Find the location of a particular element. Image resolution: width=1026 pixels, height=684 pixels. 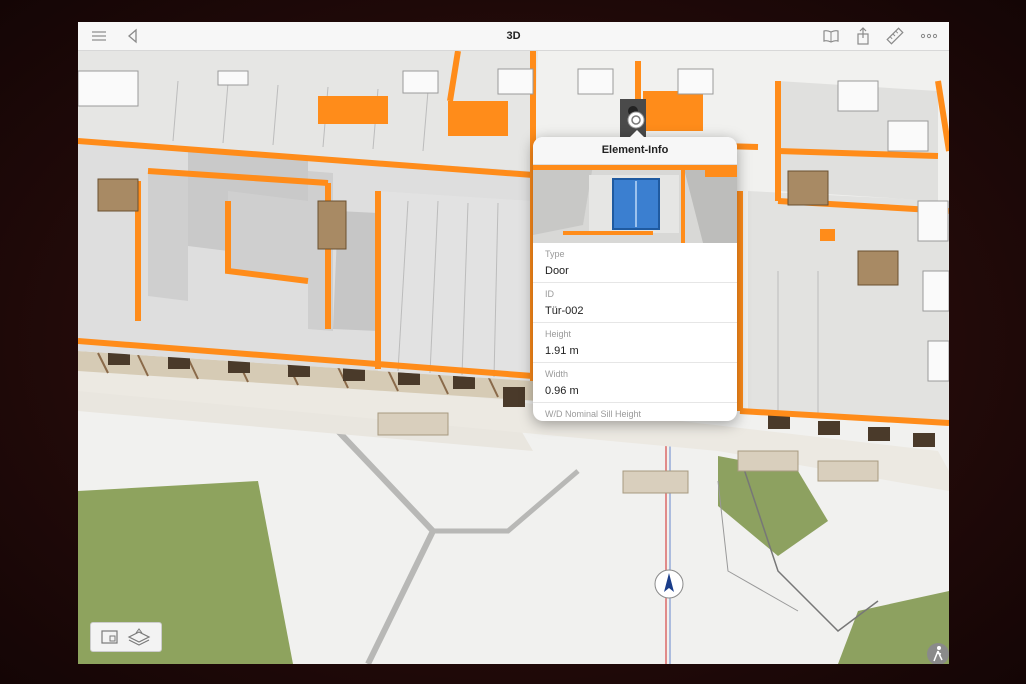

floorplan-icon is located at coordinates (110, 637).